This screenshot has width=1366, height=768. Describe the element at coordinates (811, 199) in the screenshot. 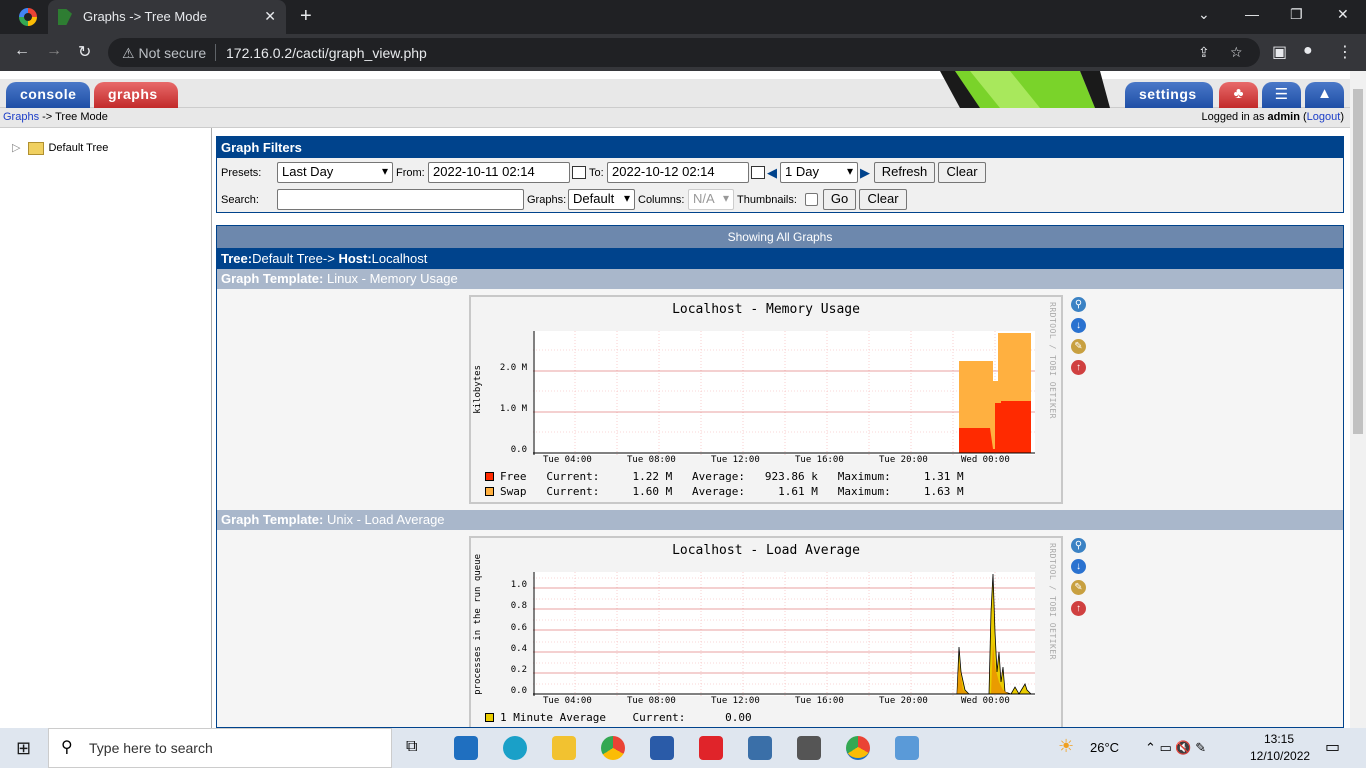

I see `thumbnails-checkbox` at that location.